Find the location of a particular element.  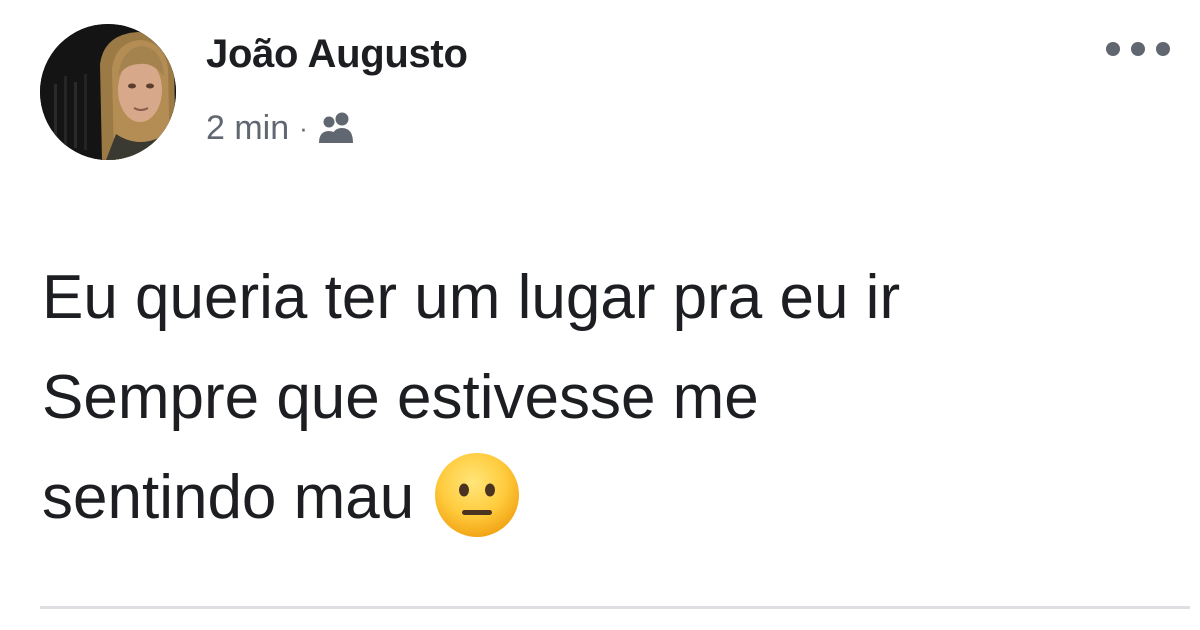

post-meta: 2 min · is located at coordinates (281, 128).